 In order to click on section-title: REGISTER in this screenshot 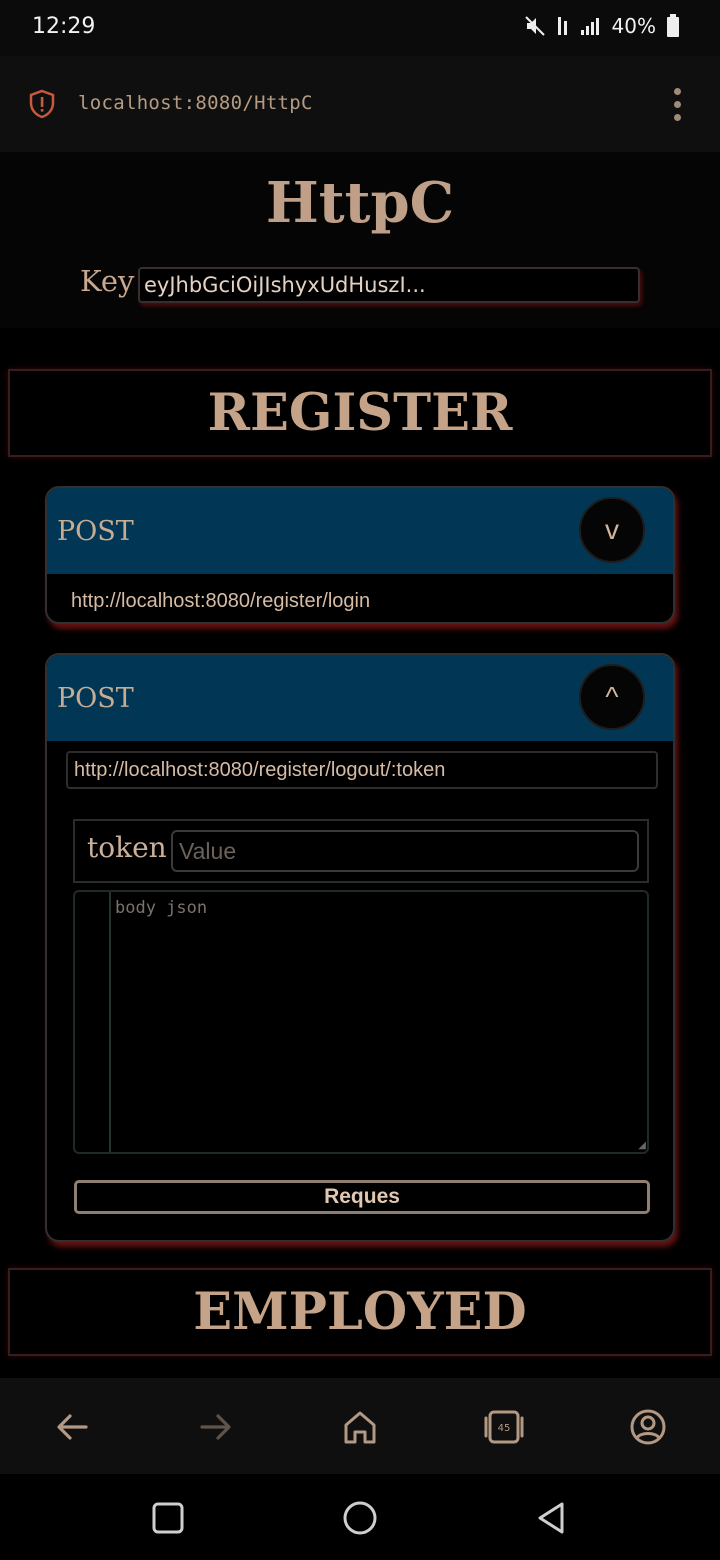, I will do `click(360, 413)`.